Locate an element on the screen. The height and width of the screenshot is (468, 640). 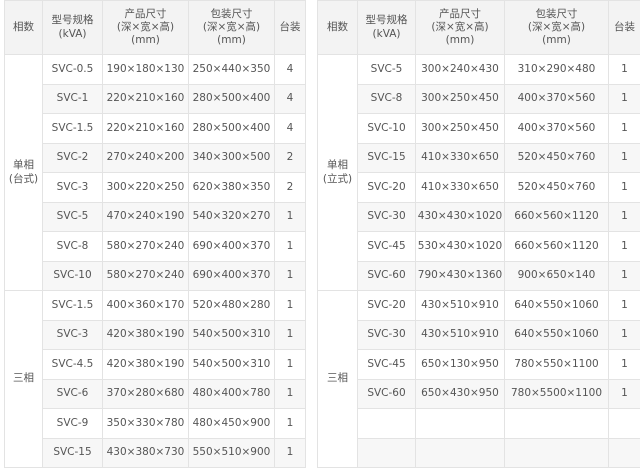
phase-group-label: 单相(台式) is located at coordinates (24, 173).